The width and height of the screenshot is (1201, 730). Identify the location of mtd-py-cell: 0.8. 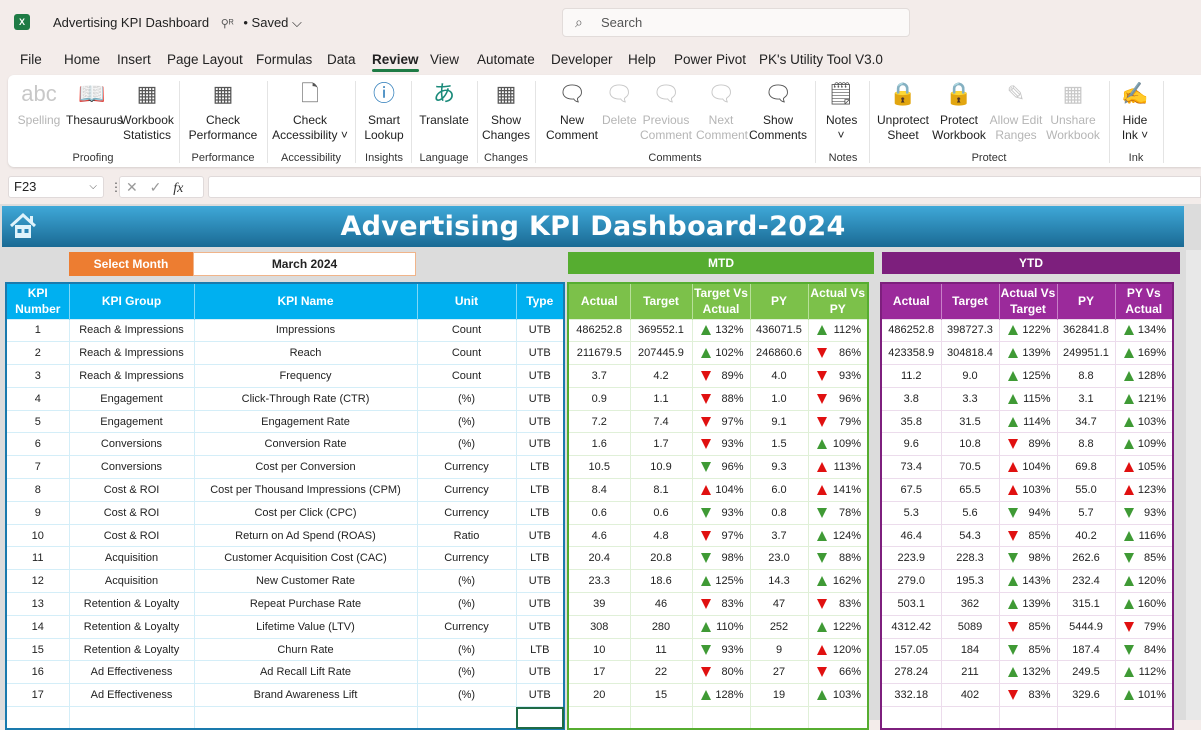
(779, 512).